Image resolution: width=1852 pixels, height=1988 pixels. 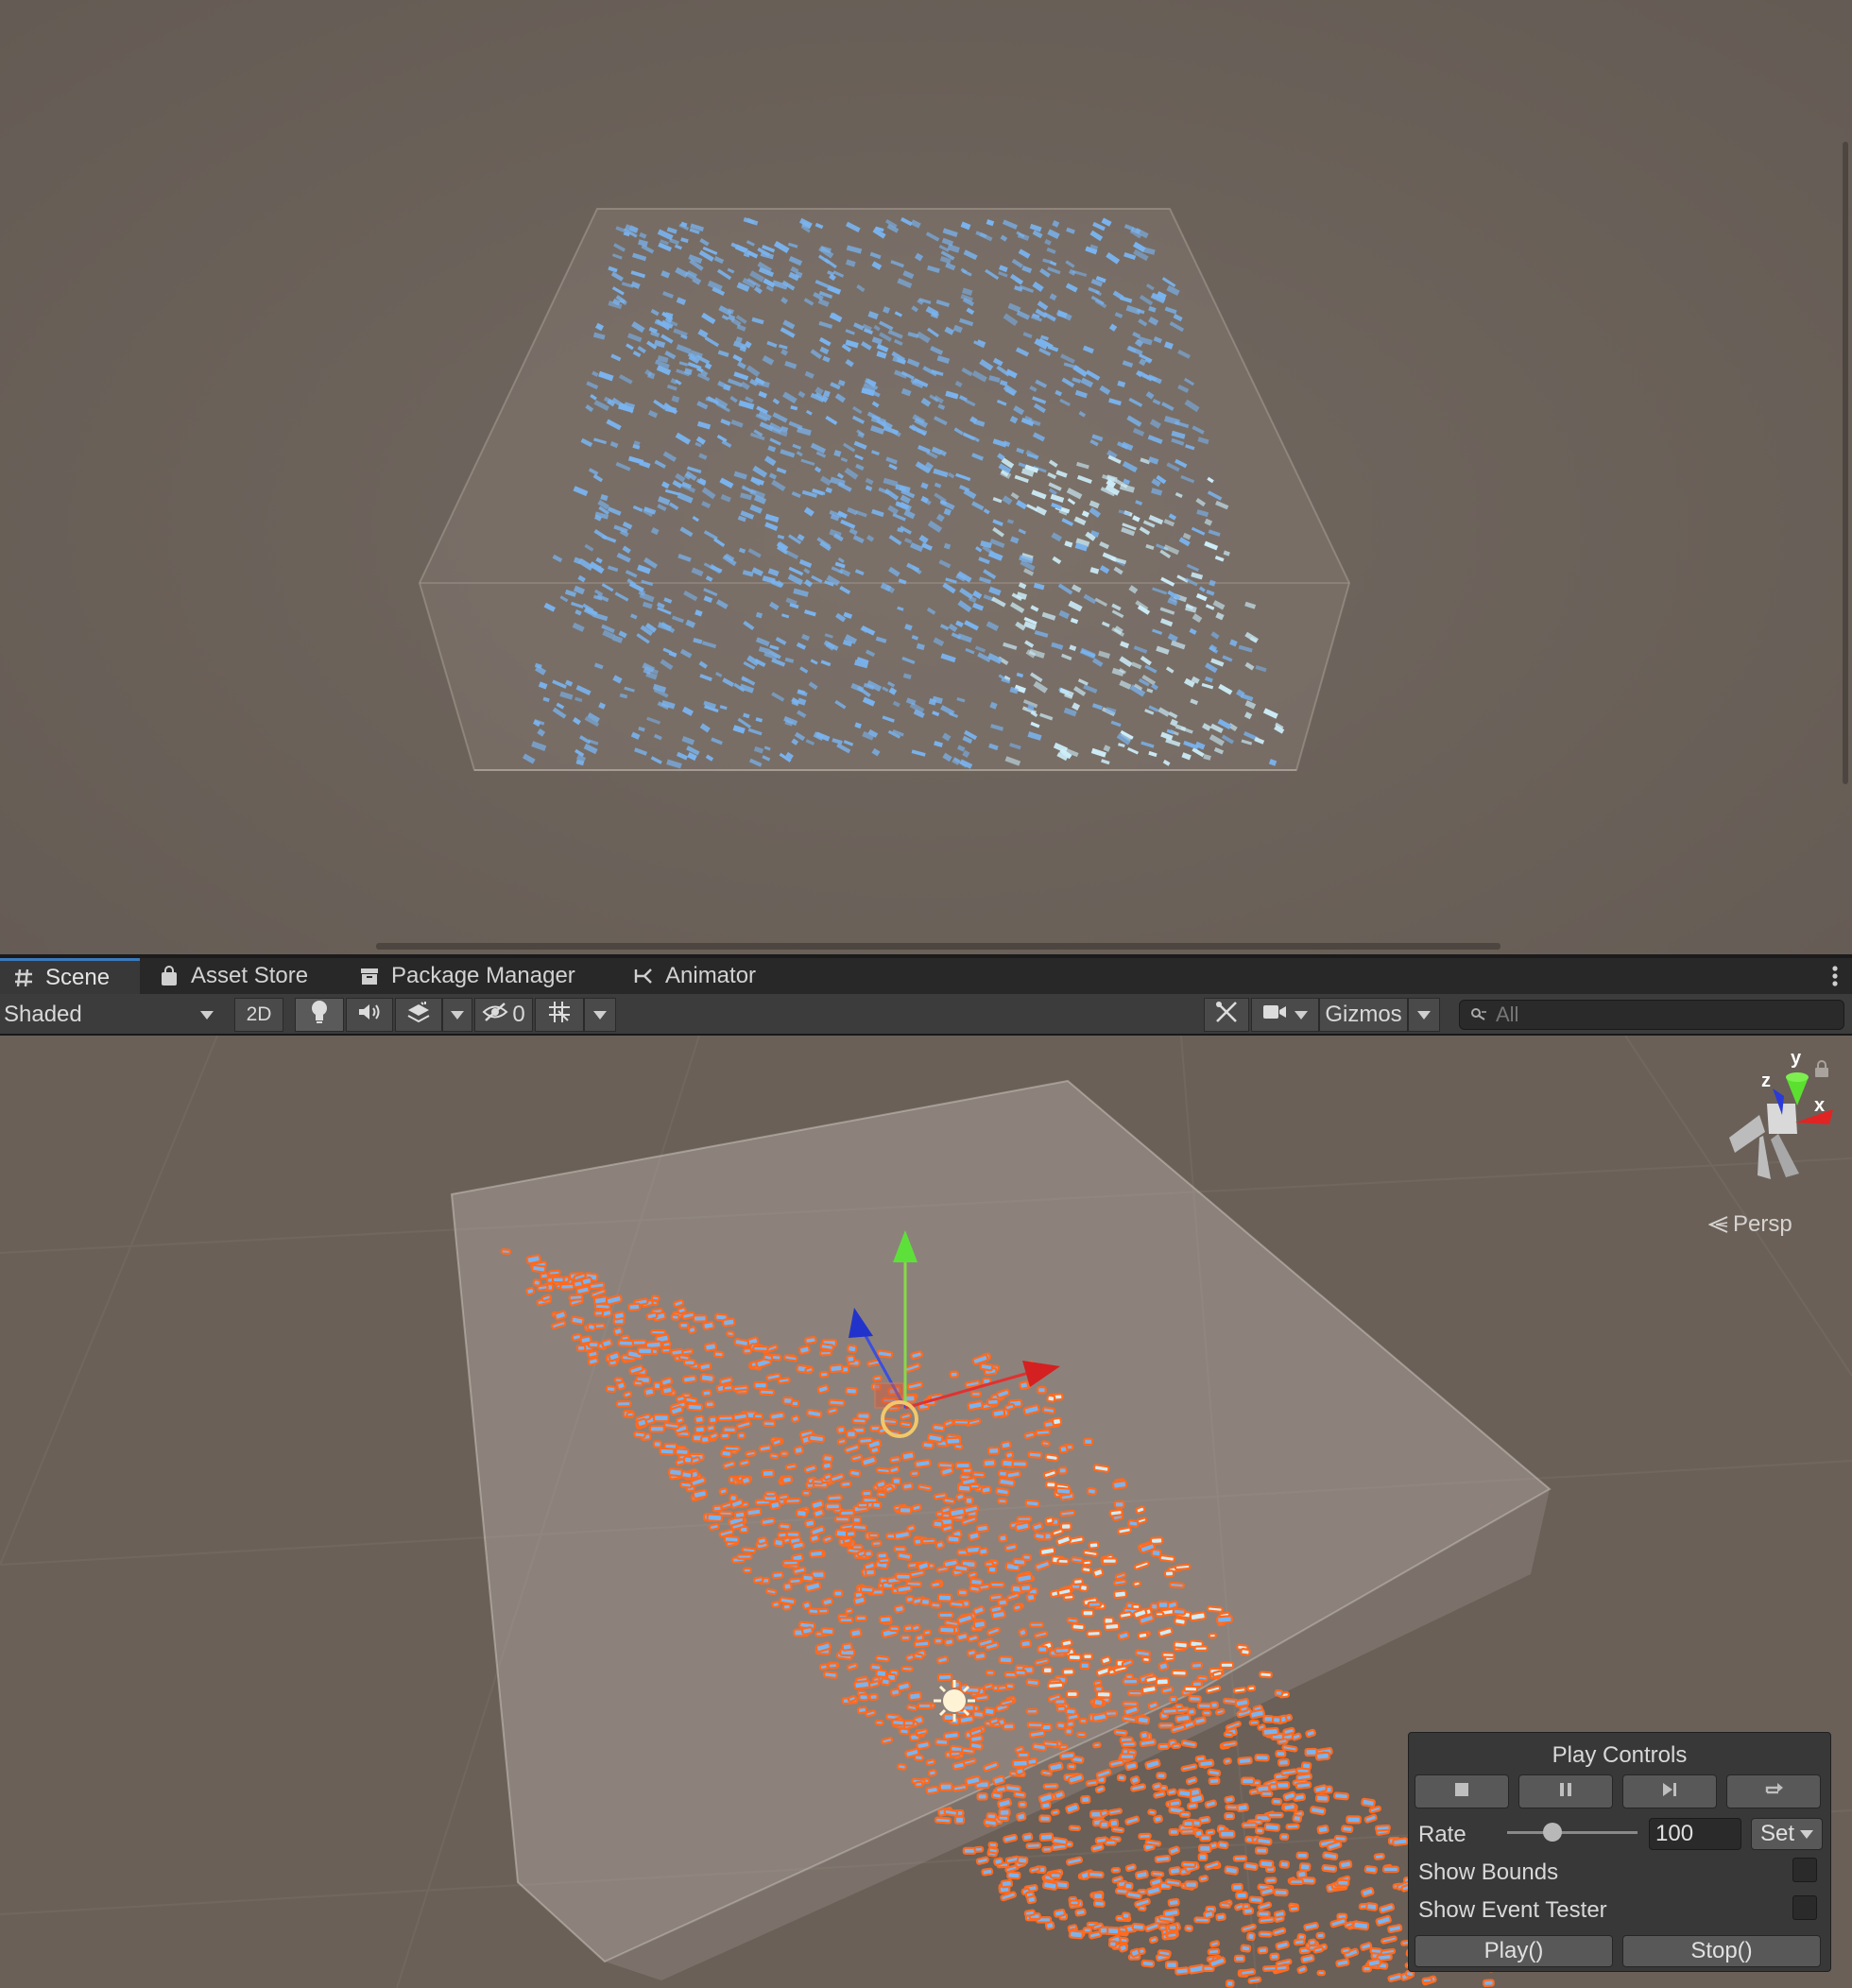 What do you see at coordinates (1572, 1833) in the screenshot?
I see `rate-slider-track` at bounding box center [1572, 1833].